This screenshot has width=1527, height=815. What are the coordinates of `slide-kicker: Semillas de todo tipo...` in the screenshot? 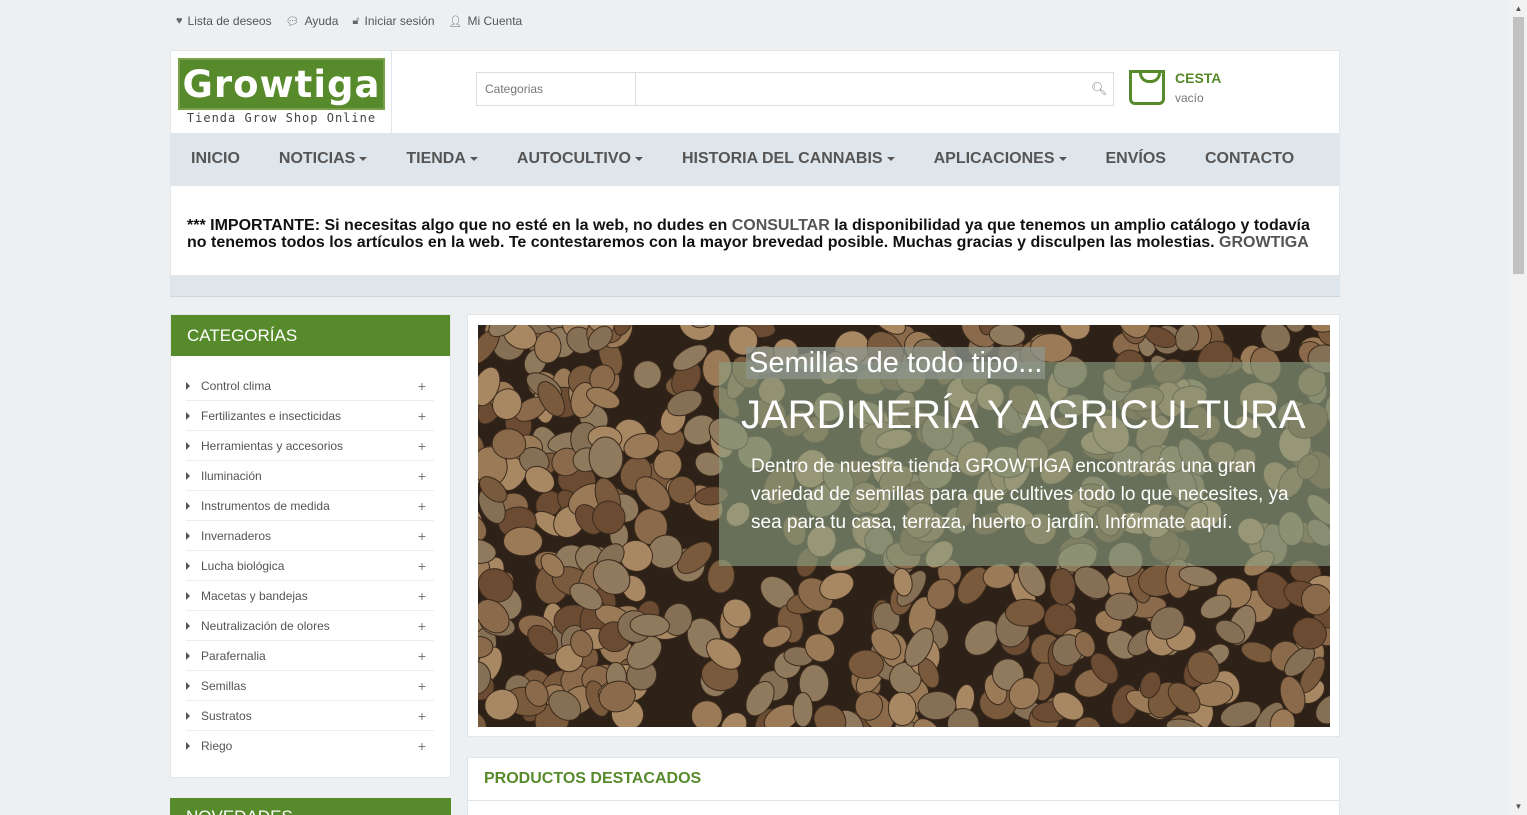 It's located at (896, 363).